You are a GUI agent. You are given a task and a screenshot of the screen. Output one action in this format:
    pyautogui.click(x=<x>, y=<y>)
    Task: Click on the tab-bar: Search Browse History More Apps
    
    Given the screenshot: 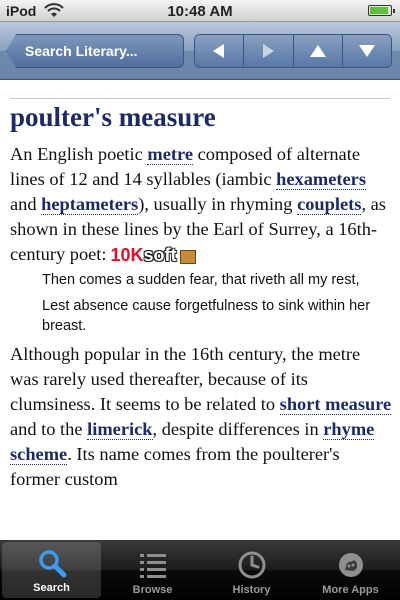 What is the action you would take?
    pyautogui.click(x=200, y=570)
    